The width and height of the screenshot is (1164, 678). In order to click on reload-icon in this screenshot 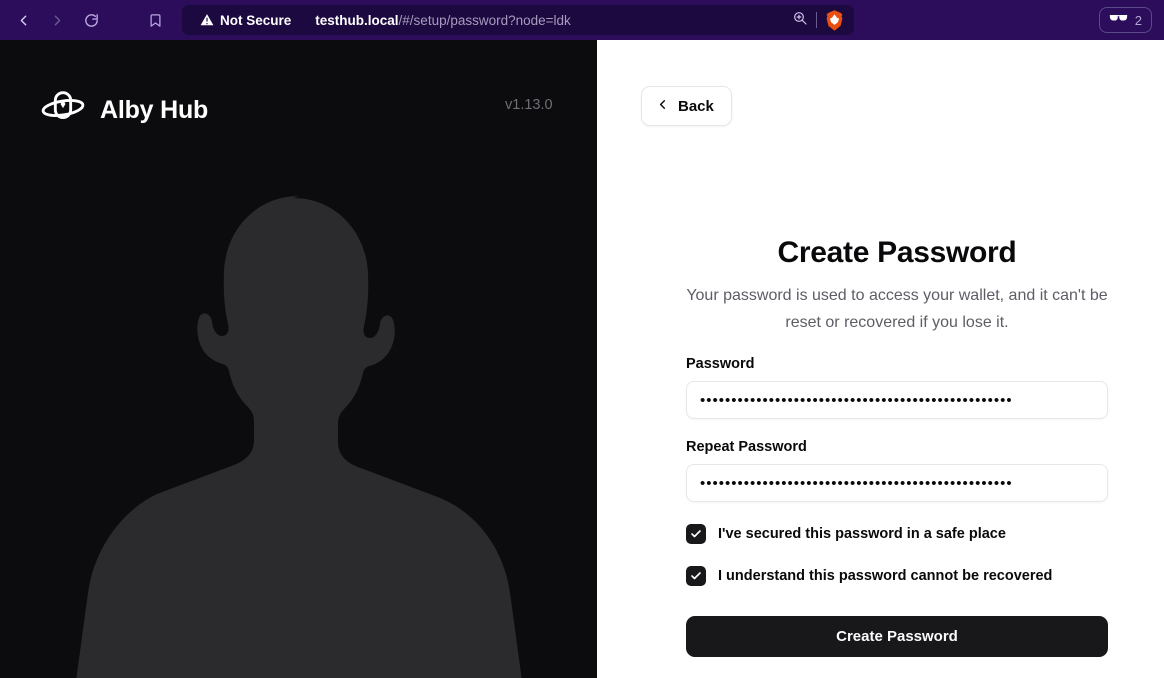, I will do `click(91, 20)`.